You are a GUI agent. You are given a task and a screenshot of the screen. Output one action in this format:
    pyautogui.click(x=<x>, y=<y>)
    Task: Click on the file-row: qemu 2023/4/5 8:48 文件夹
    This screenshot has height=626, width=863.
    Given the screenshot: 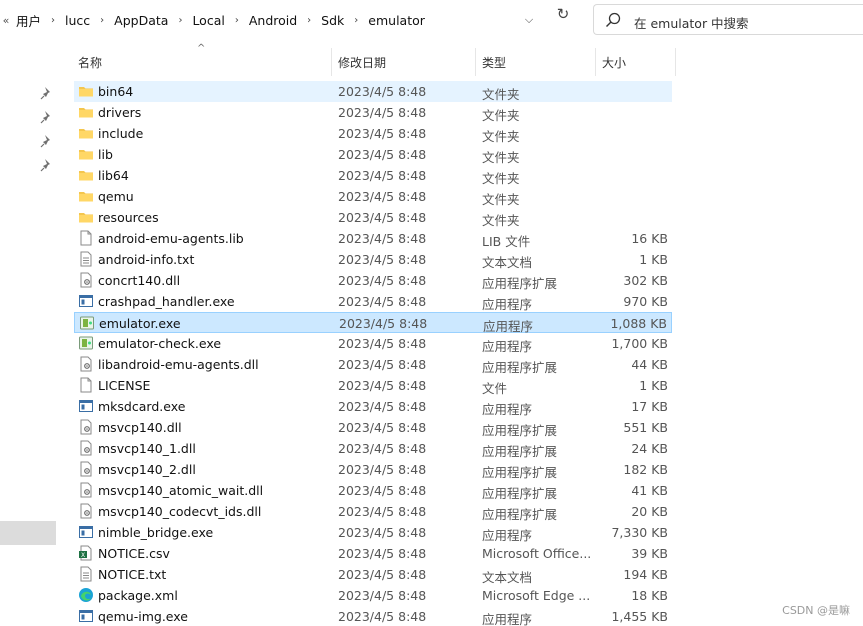 What is the action you would take?
    pyautogui.click(x=373, y=196)
    